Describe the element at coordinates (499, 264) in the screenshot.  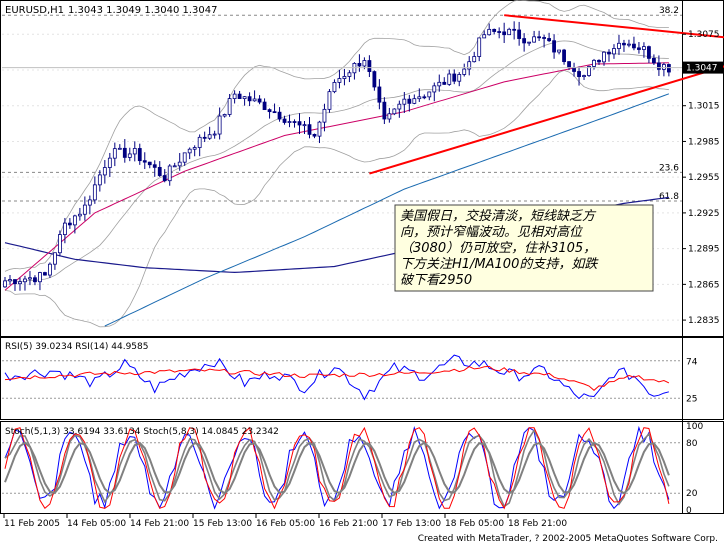
I see `annotation-line-4: 下方关注H1/MA100的支持，如跌` at that location.